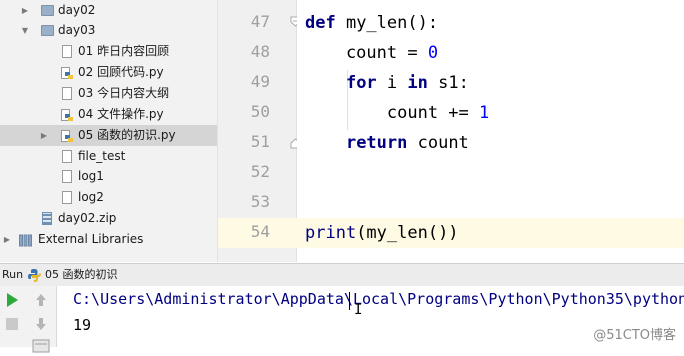  I want to click on tree-item-external-libraries: ▶ External Libraries, so click(108, 239).